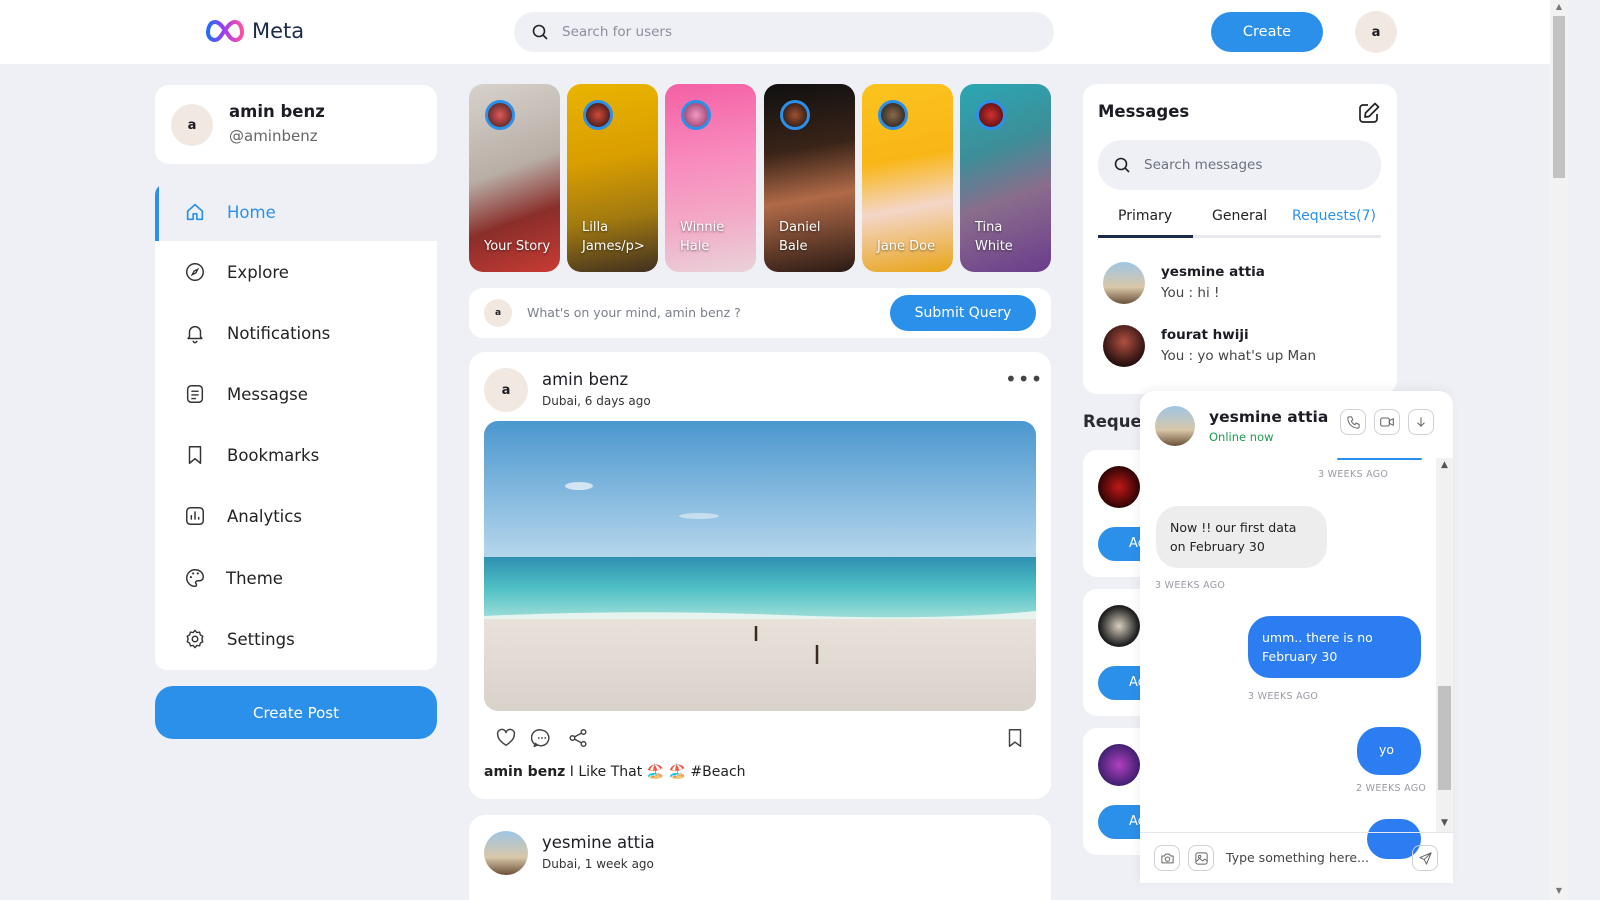 Image resolution: width=1600 pixels, height=900 pixels. Describe the element at coordinates (585, 379) in the screenshot. I see `post-author-name: amin benz` at that location.